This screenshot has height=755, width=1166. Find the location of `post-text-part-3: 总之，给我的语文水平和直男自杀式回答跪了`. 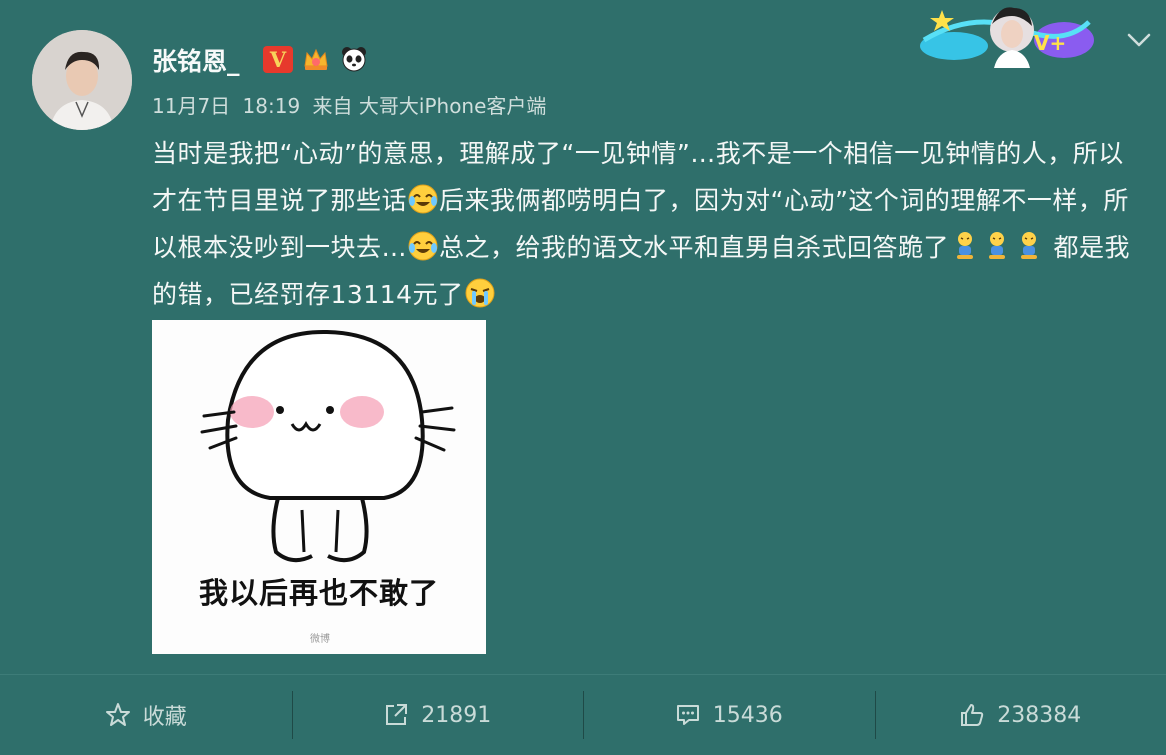

post-text-part-3: 总之，给我的语文水平和直男自杀式回答跪了 is located at coordinates (694, 247).